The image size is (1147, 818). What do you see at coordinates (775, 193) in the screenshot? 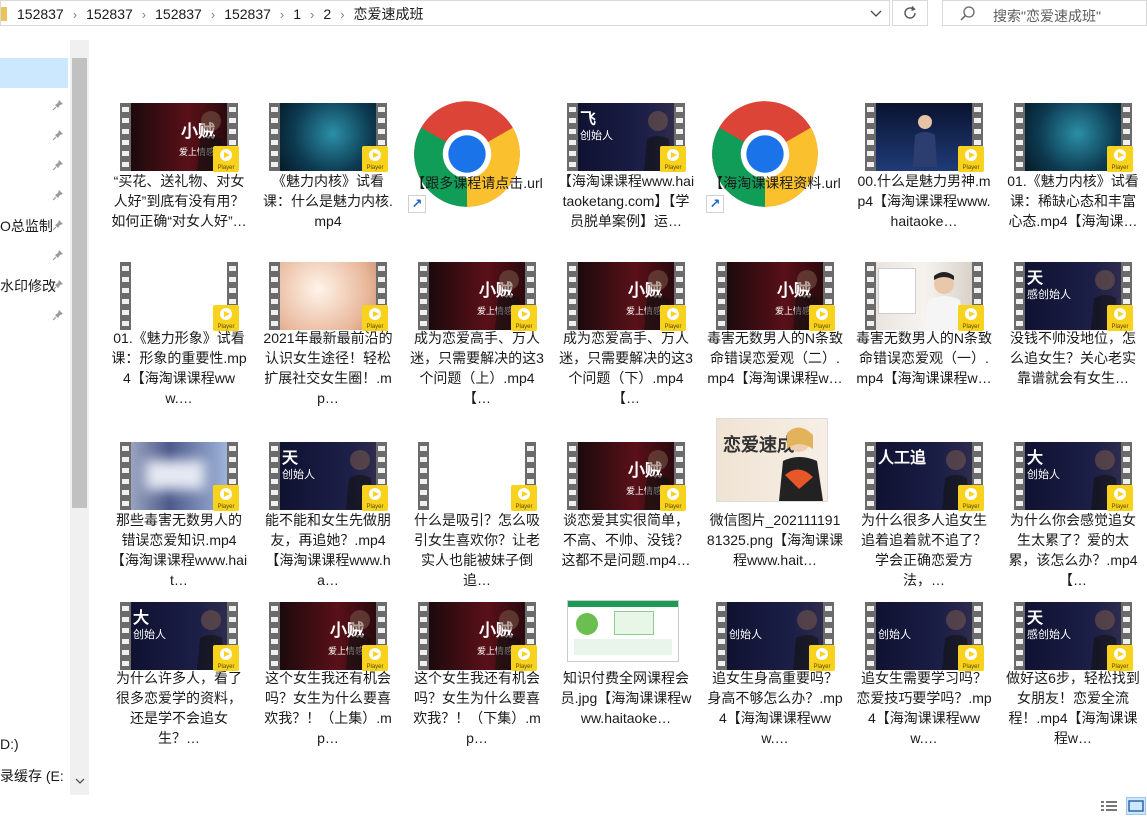
I see `file-name: 【海淘课课程资料.url` at bounding box center [775, 193].